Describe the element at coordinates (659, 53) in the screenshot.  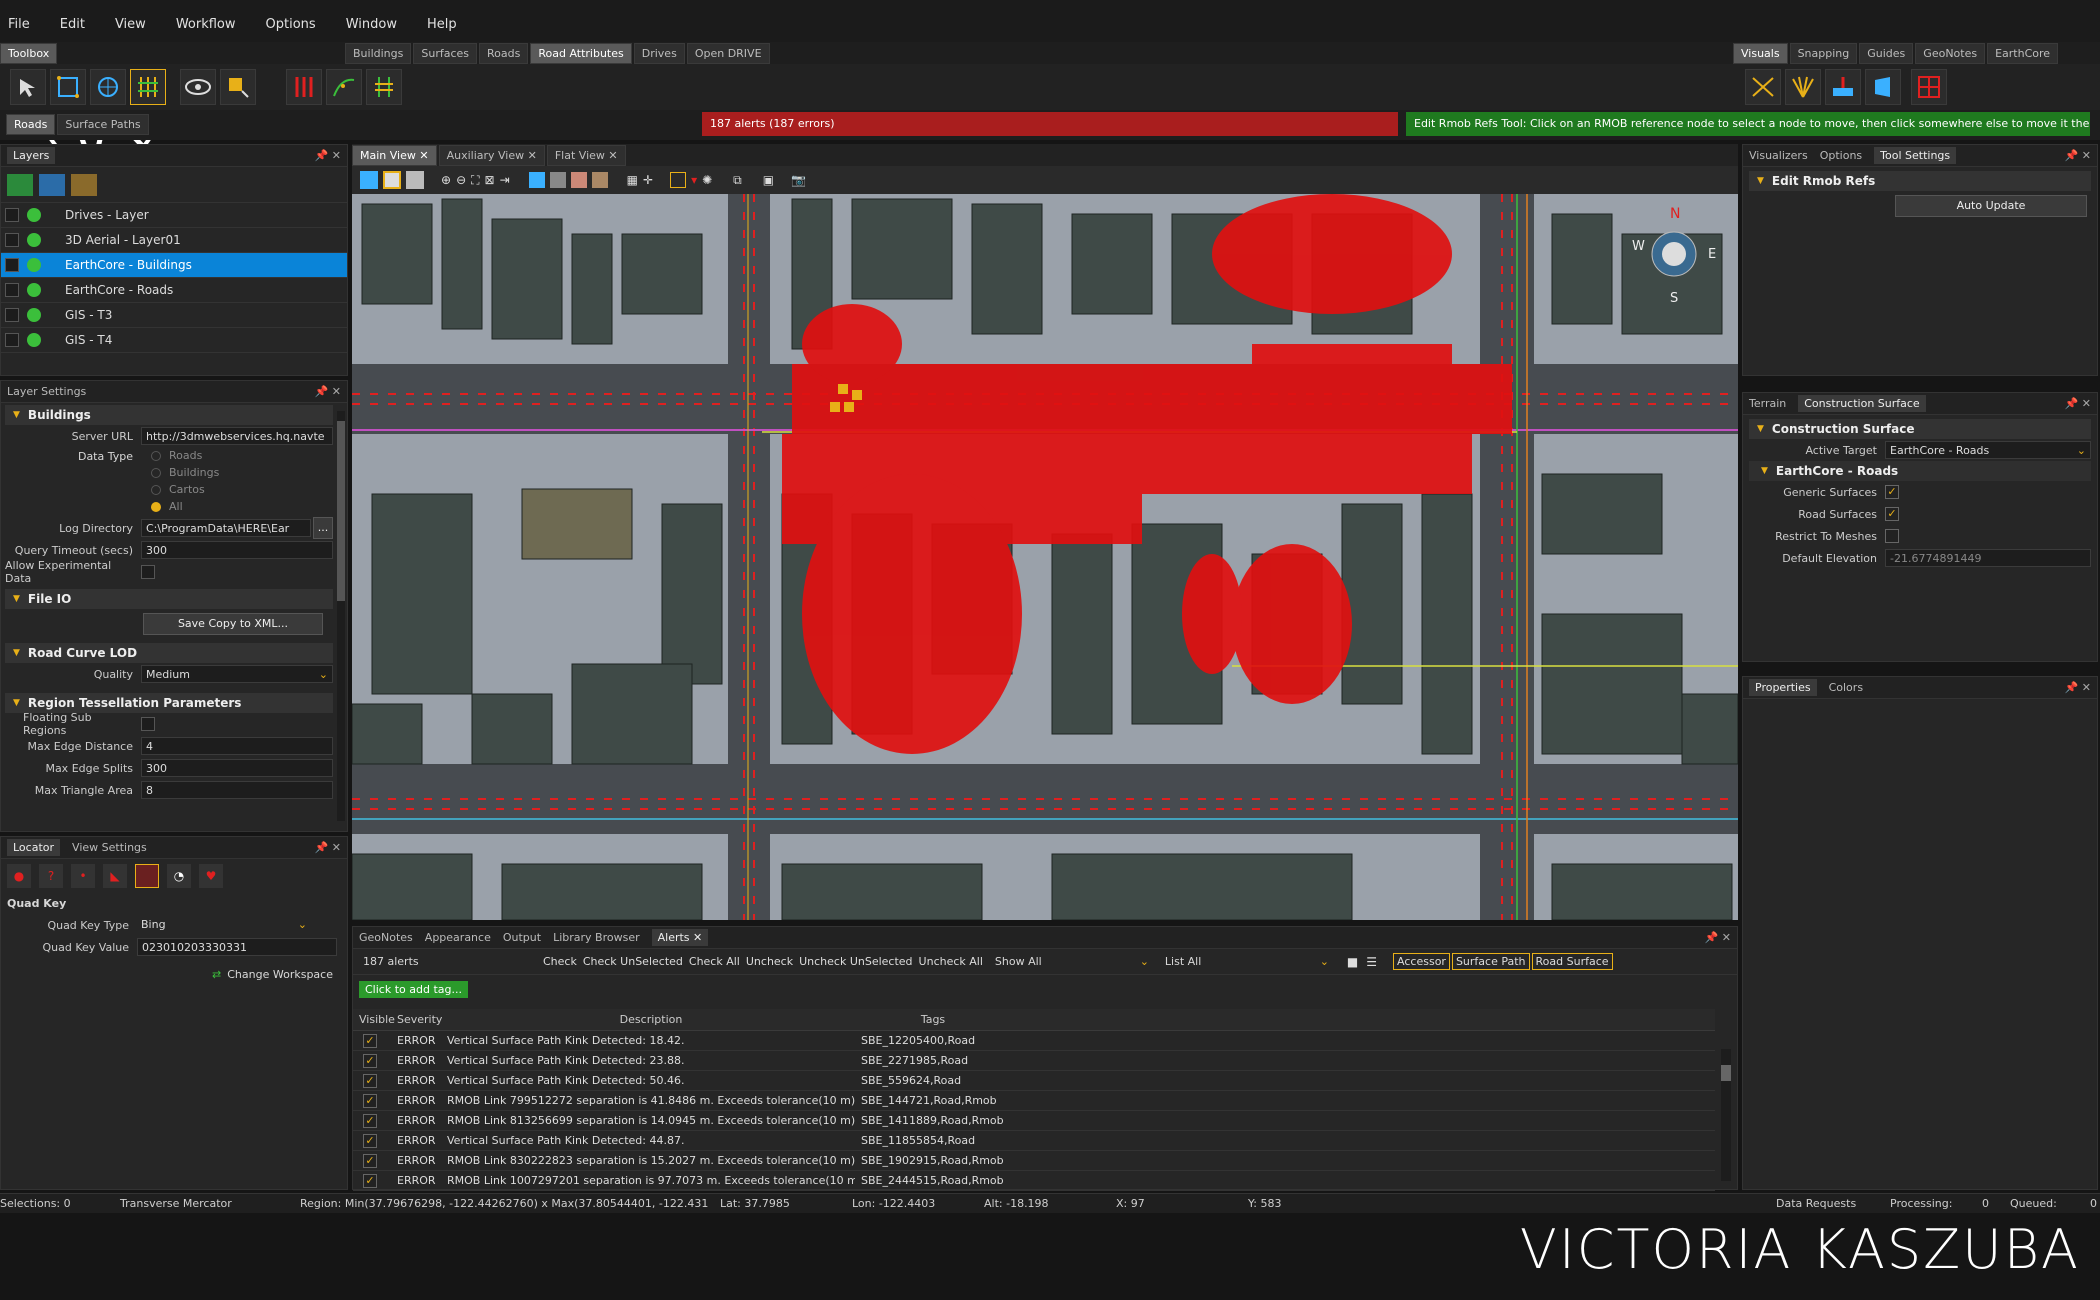
I see `tab-drives: Drives` at that location.